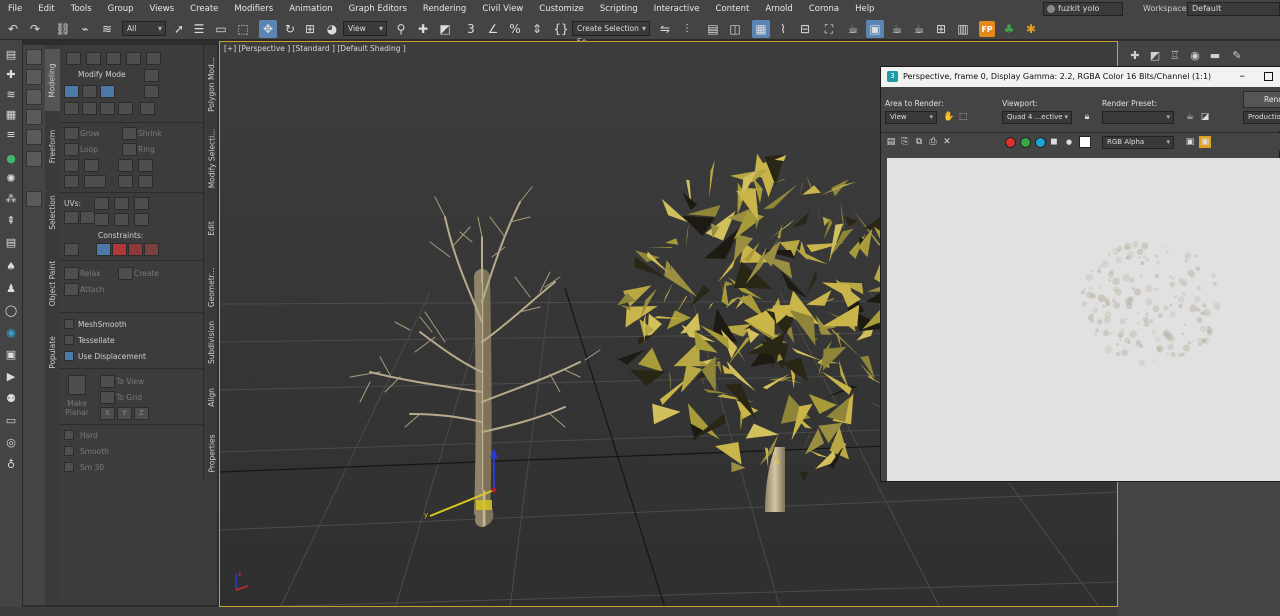 This screenshot has height=616, width=1280. I want to click on script-icon: ✱, so click(1031, 29).